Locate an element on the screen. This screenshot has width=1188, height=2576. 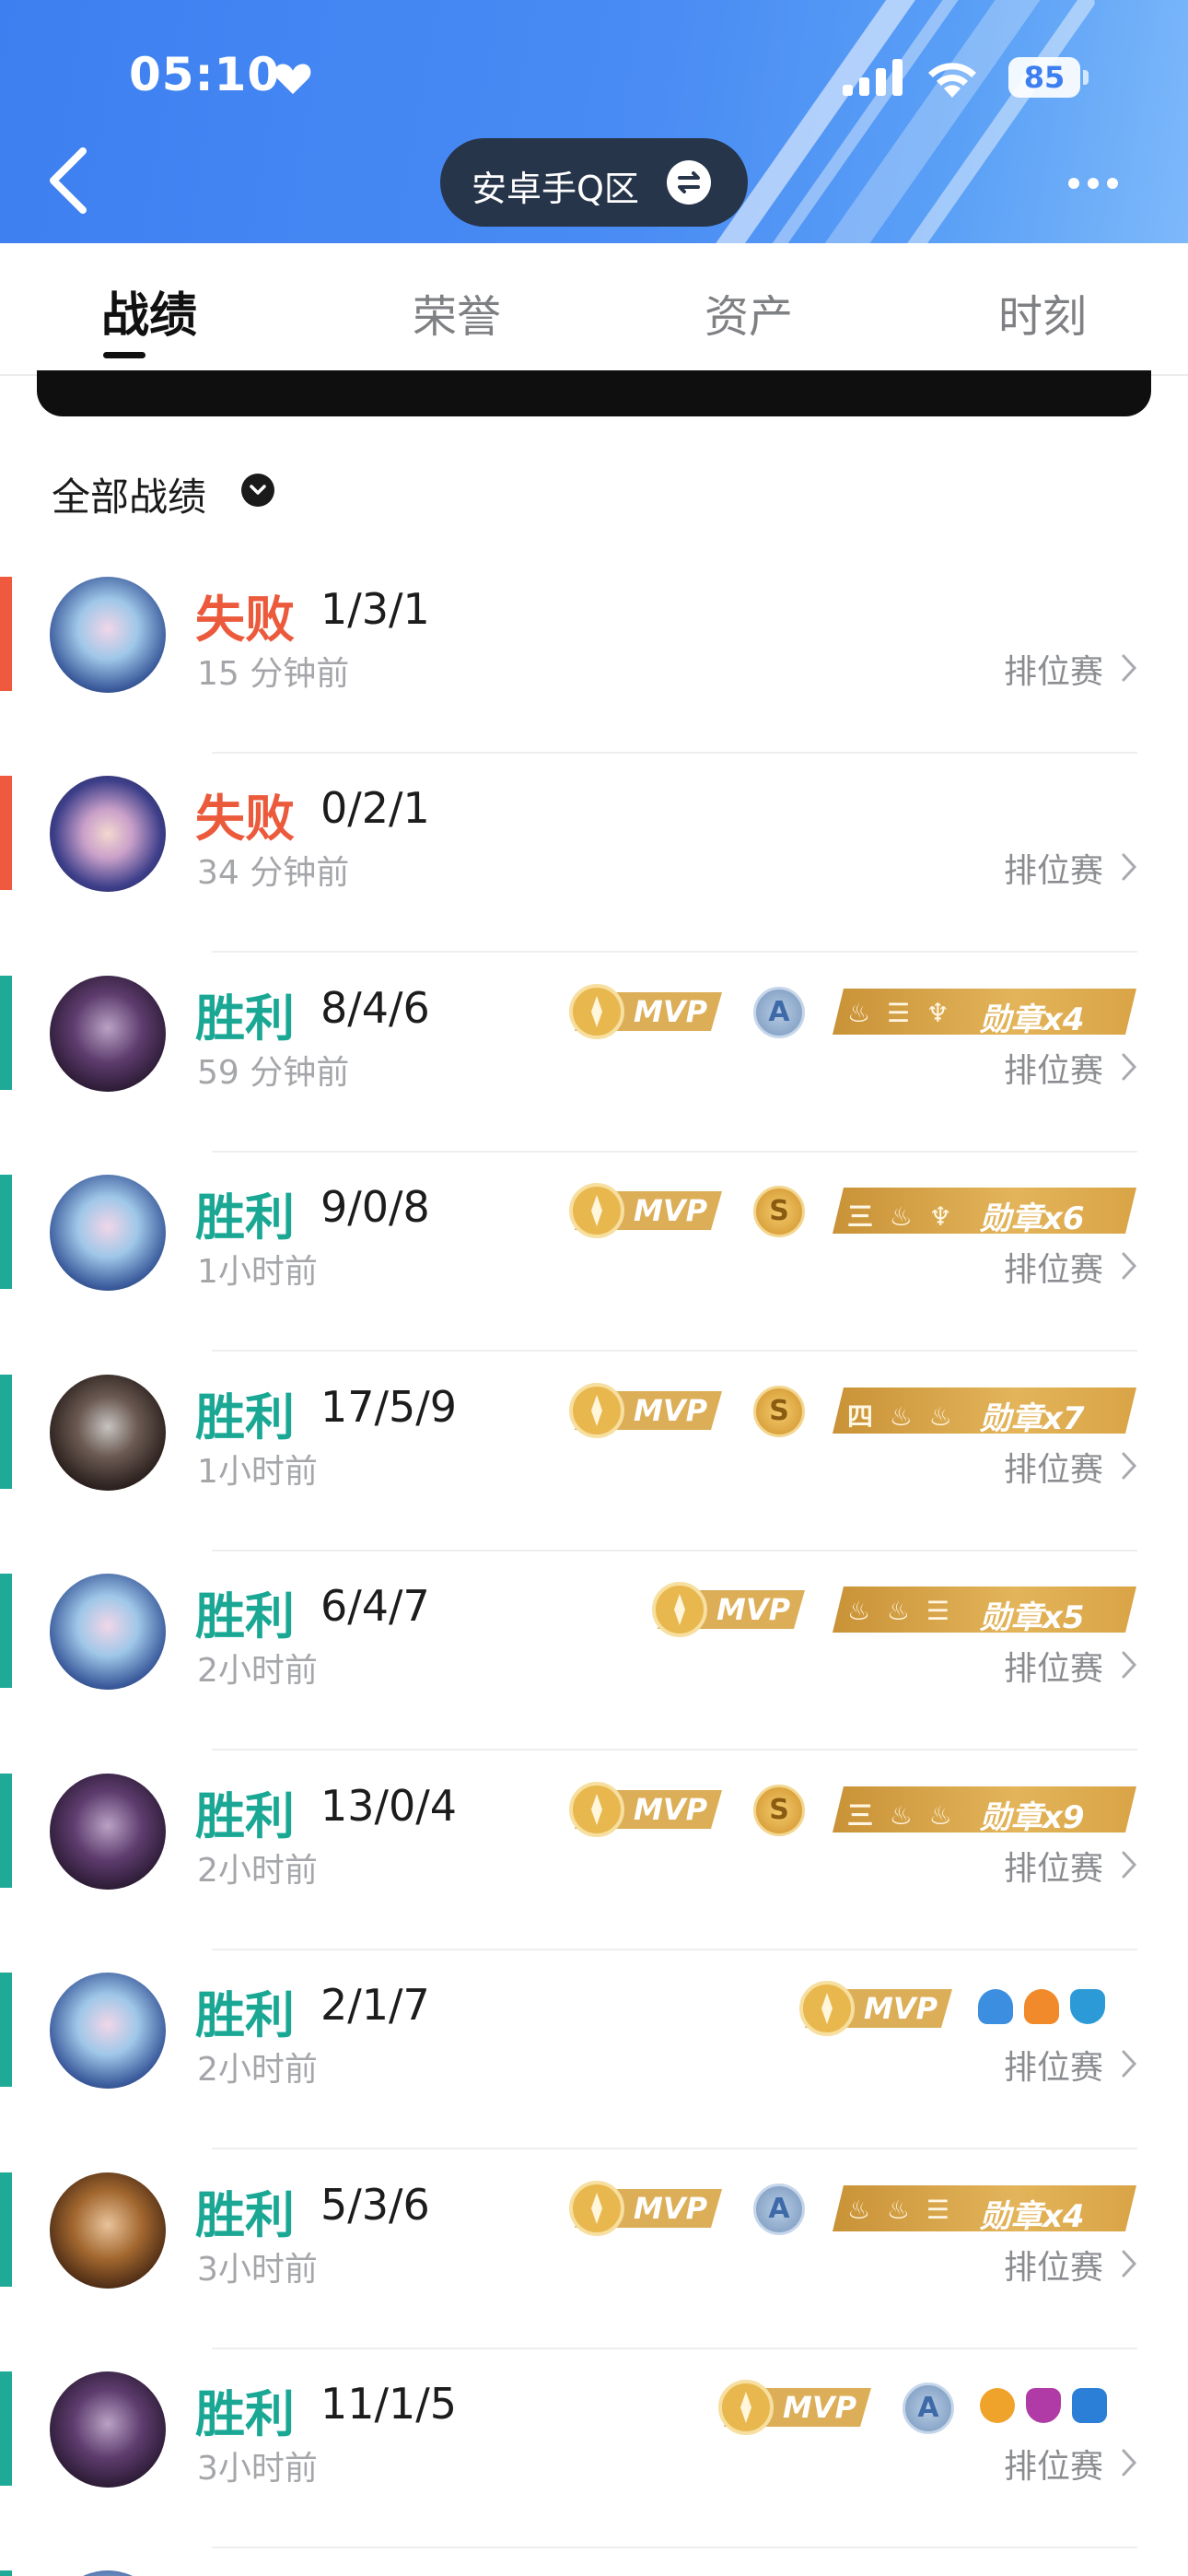
match-row: 失败 0/2/1 34 分钟前 排位赛 is located at coordinates (594, 864).